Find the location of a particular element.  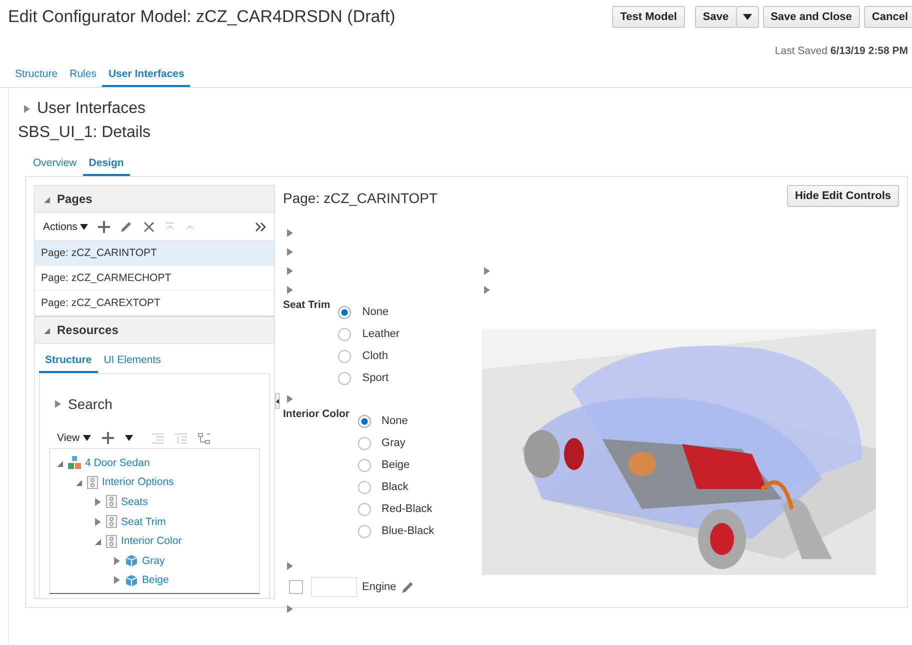

hide-edit-controls-button: Hide Edit Controls is located at coordinates (843, 196).